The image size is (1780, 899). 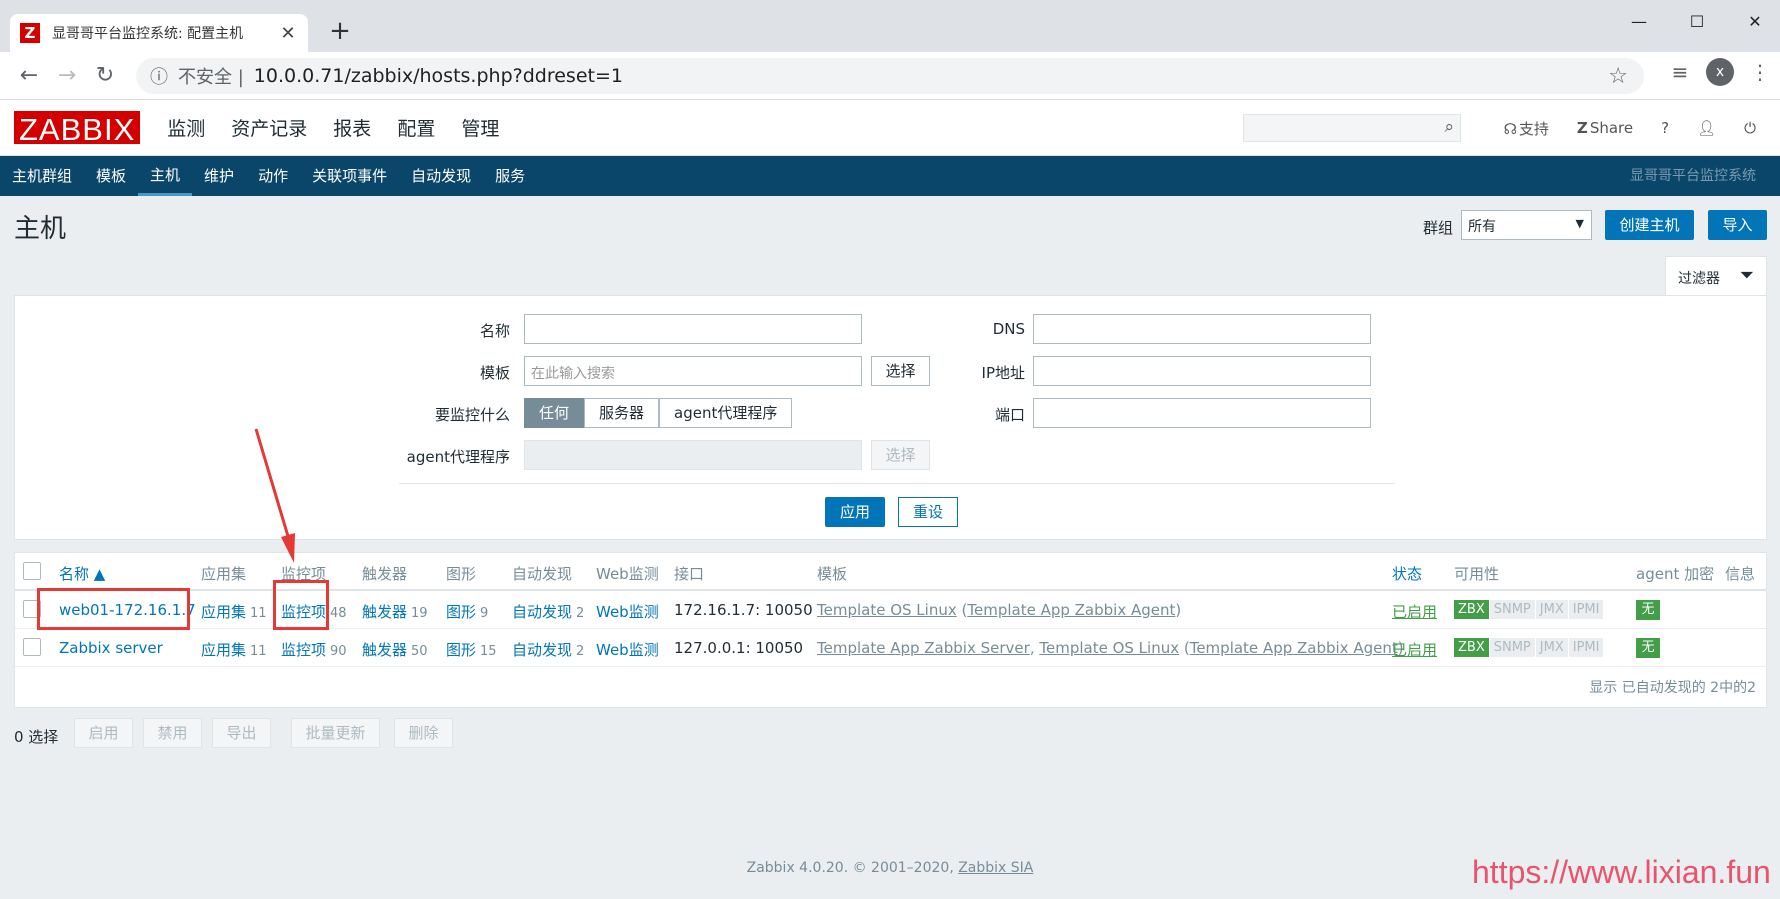 What do you see at coordinates (1750, 128) in the screenshot?
I see `logout-icon: ⏻` at bounding box center [1750, 128].